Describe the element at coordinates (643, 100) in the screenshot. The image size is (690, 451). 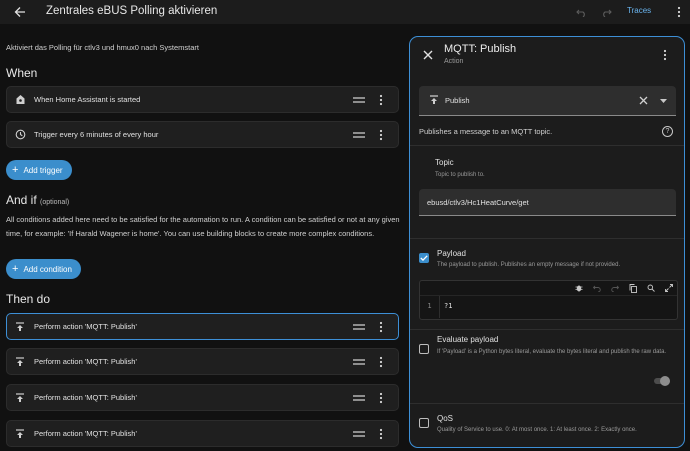
I see `clear-icon` at that location.